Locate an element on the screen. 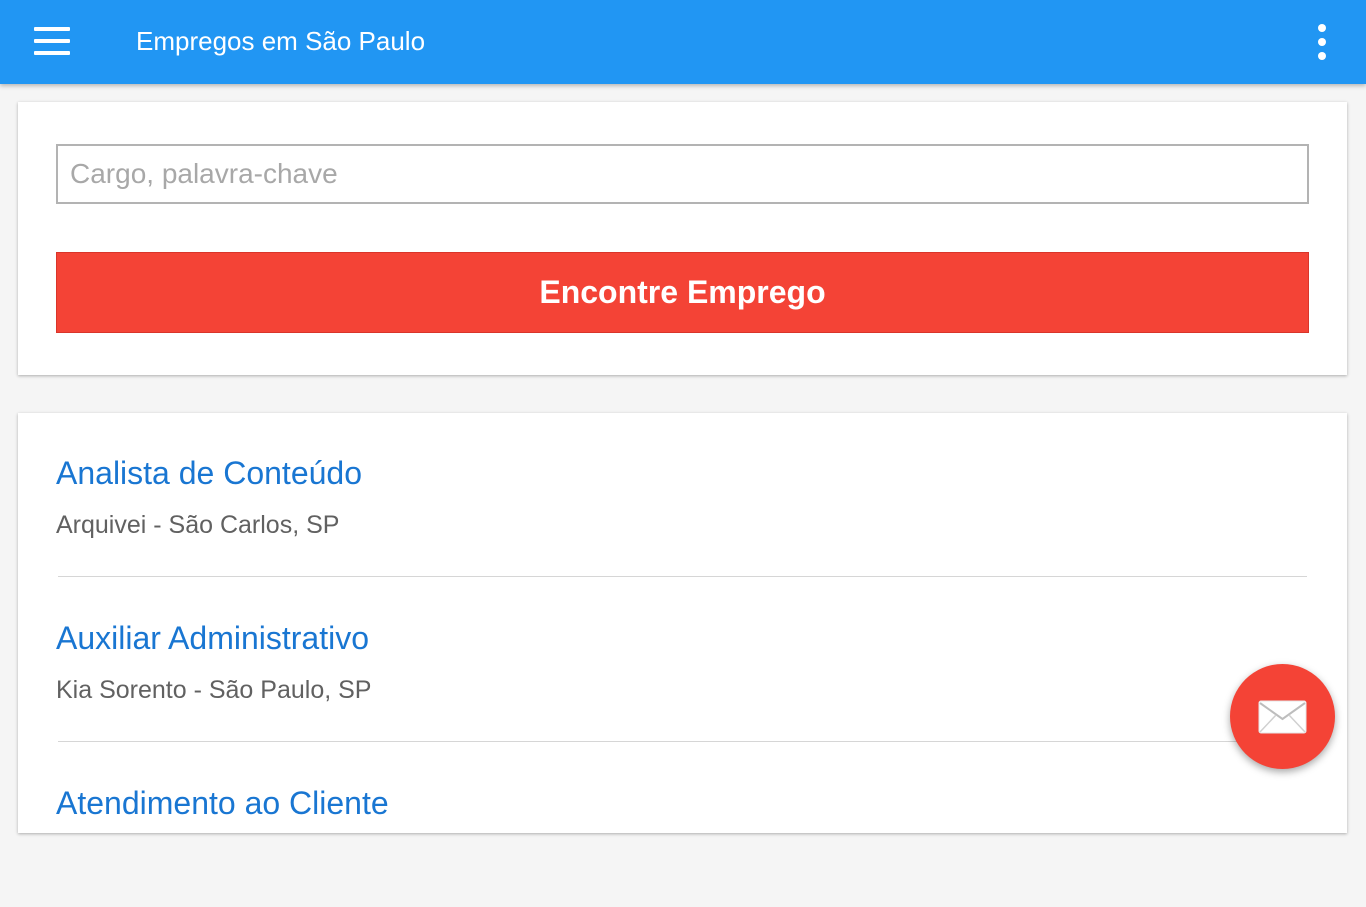  app-title: Empregos em São Paulo is located at coordinates (281, 41).